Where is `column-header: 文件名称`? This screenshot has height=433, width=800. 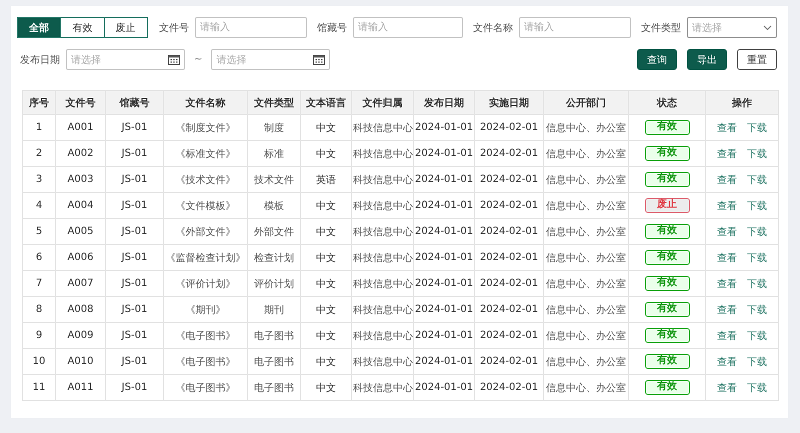
column-header: 文件名称 is located at coordinates (206, 102).